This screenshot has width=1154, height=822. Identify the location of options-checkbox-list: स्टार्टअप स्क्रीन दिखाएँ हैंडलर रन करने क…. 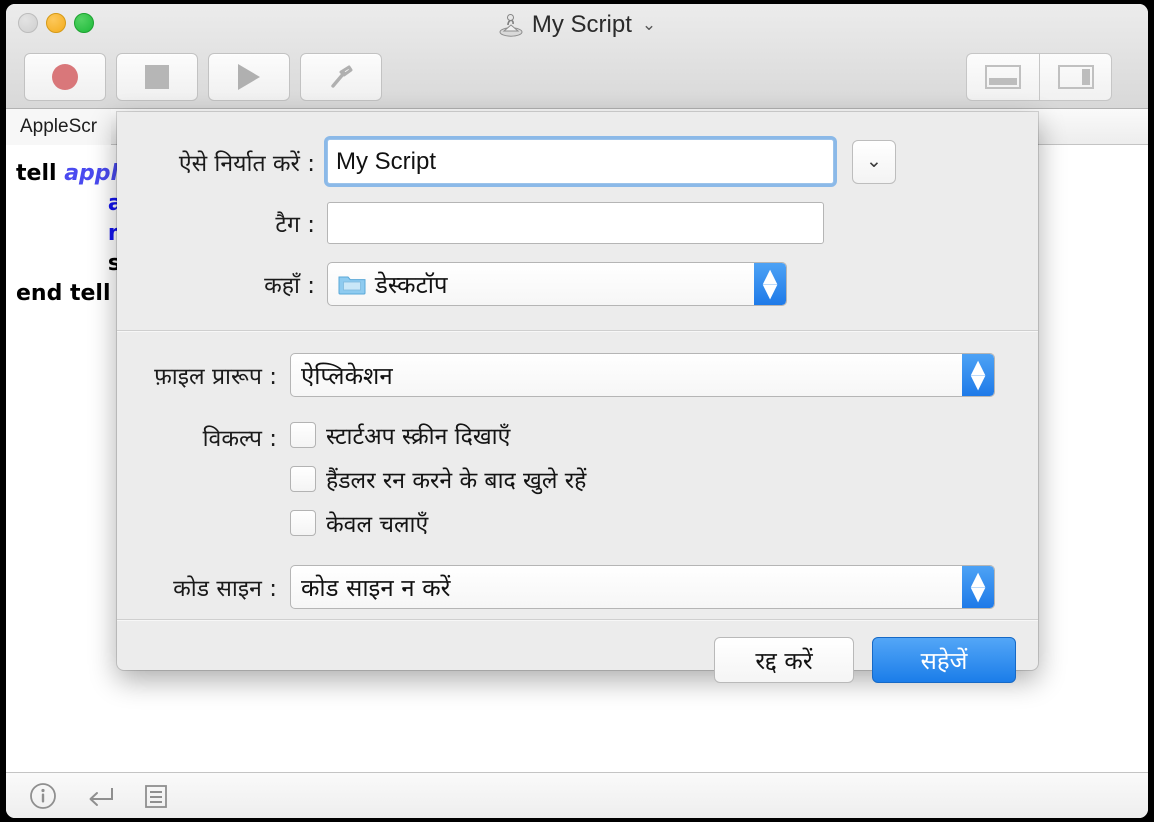
(438, 485).